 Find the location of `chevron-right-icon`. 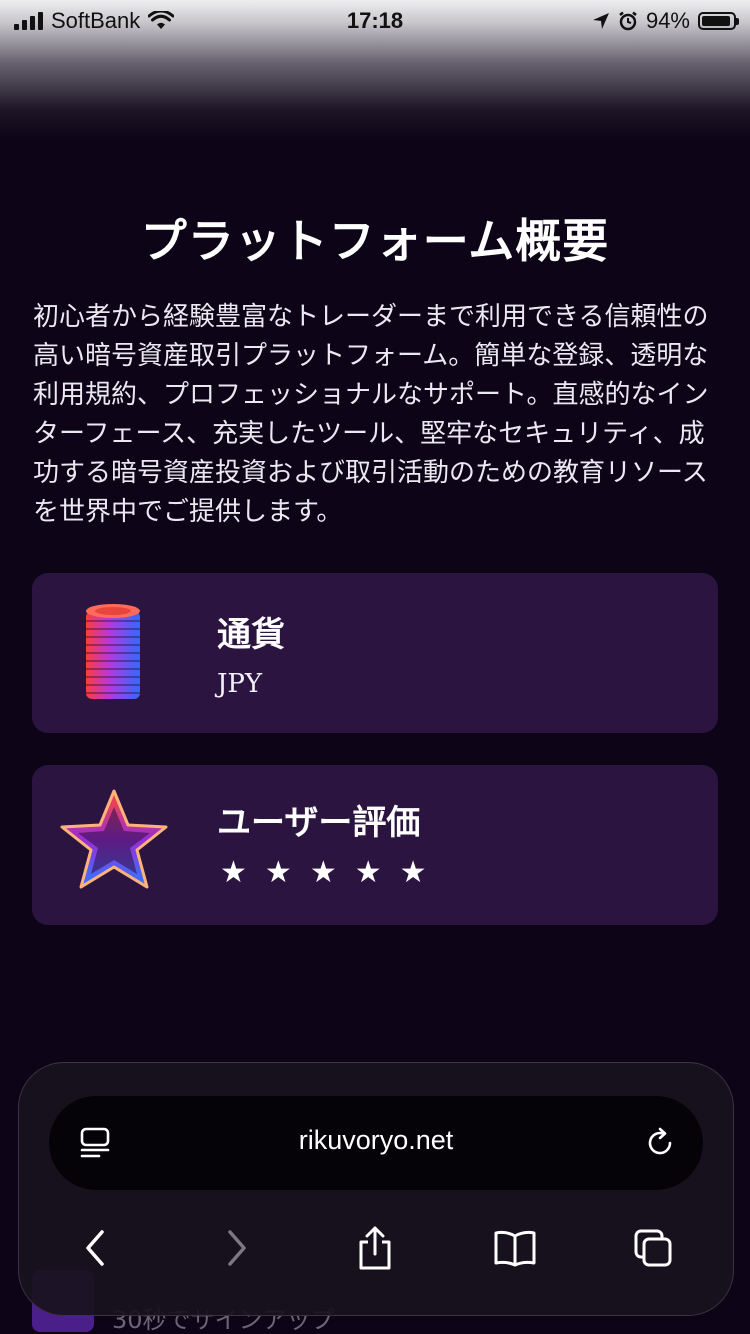

chevron-right-icon is located at coordinates (237, 1248).